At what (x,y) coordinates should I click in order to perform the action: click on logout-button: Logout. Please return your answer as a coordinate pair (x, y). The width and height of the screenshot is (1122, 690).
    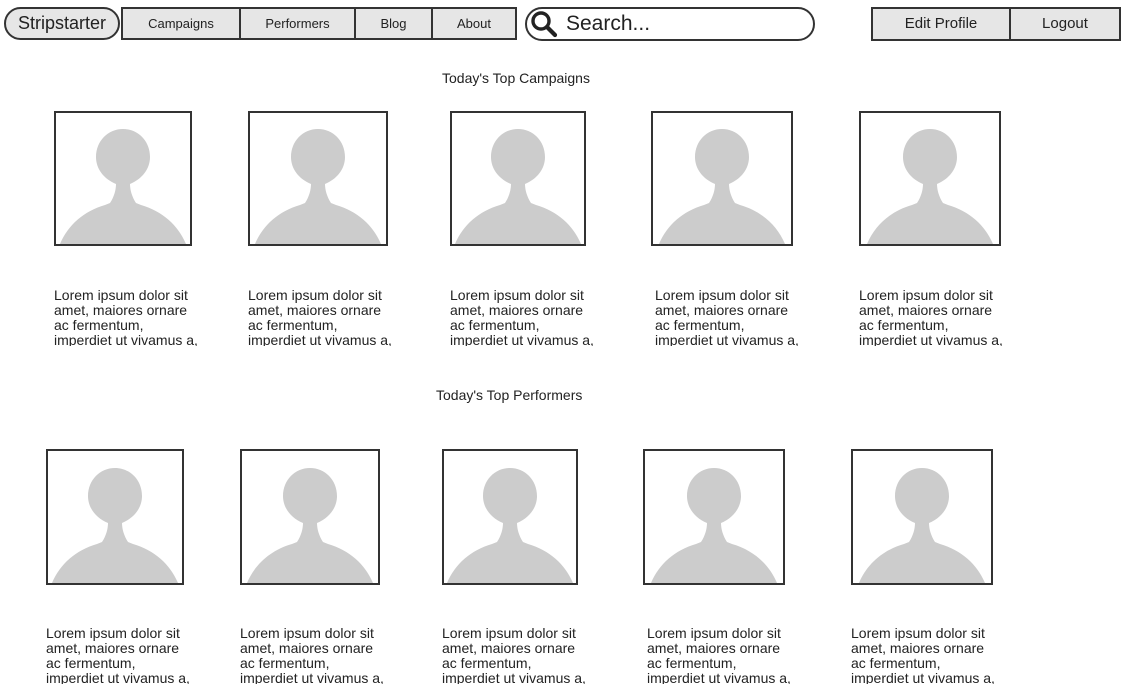
    Looking at the image, I should click on (1064, 24).